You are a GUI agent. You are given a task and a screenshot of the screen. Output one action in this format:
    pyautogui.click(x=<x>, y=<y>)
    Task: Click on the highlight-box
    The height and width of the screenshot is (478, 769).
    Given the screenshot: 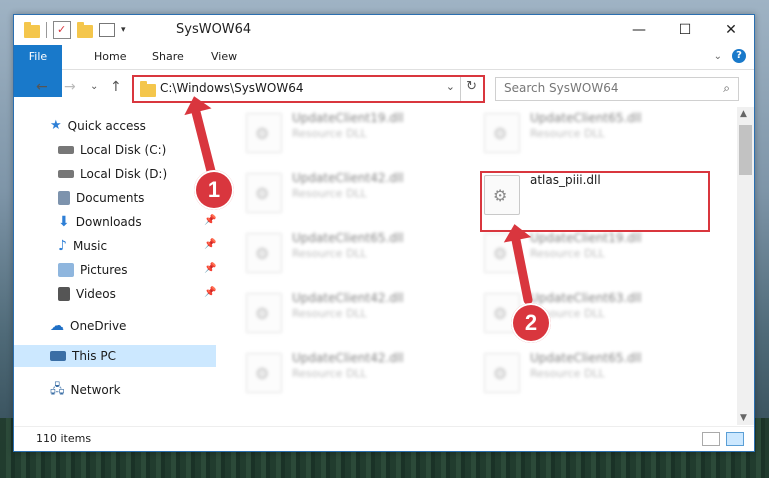 What is the action you would take?
    pyautogui.click(x=595, y=201)
    